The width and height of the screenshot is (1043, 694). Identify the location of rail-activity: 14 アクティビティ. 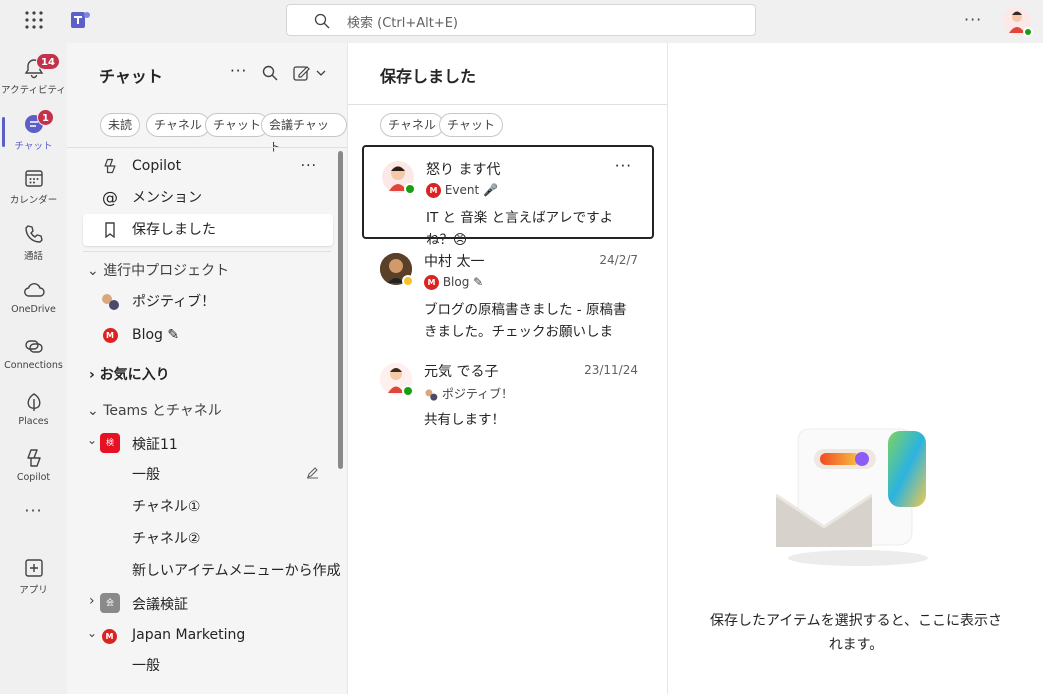
(33, 74).